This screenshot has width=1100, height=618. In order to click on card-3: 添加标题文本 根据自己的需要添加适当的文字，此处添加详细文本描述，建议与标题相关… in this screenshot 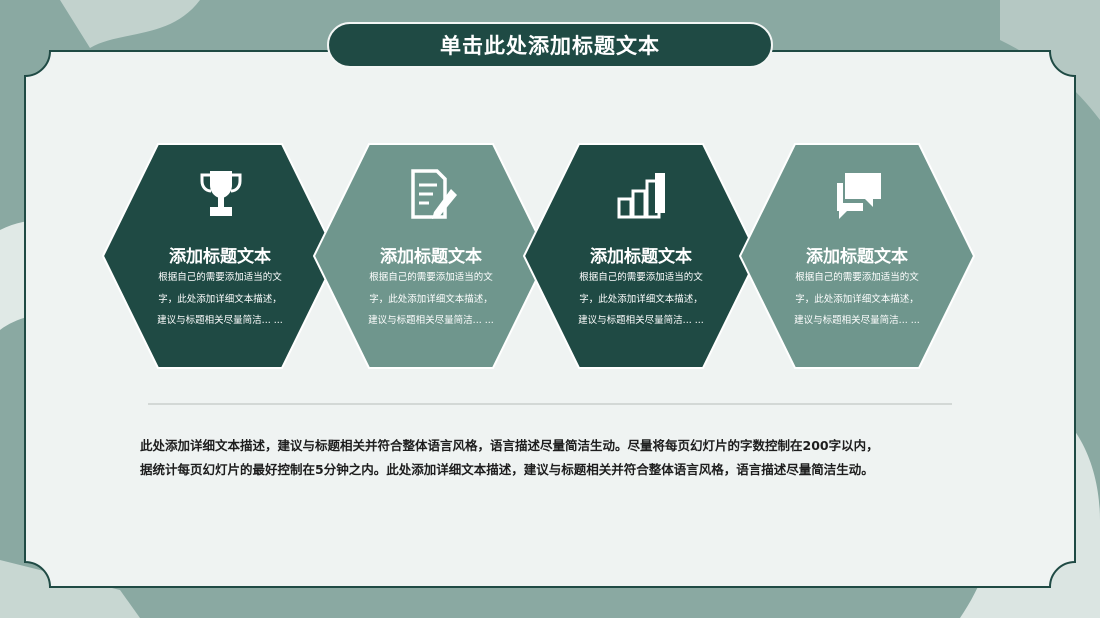, I will do `click(641, 256)`.